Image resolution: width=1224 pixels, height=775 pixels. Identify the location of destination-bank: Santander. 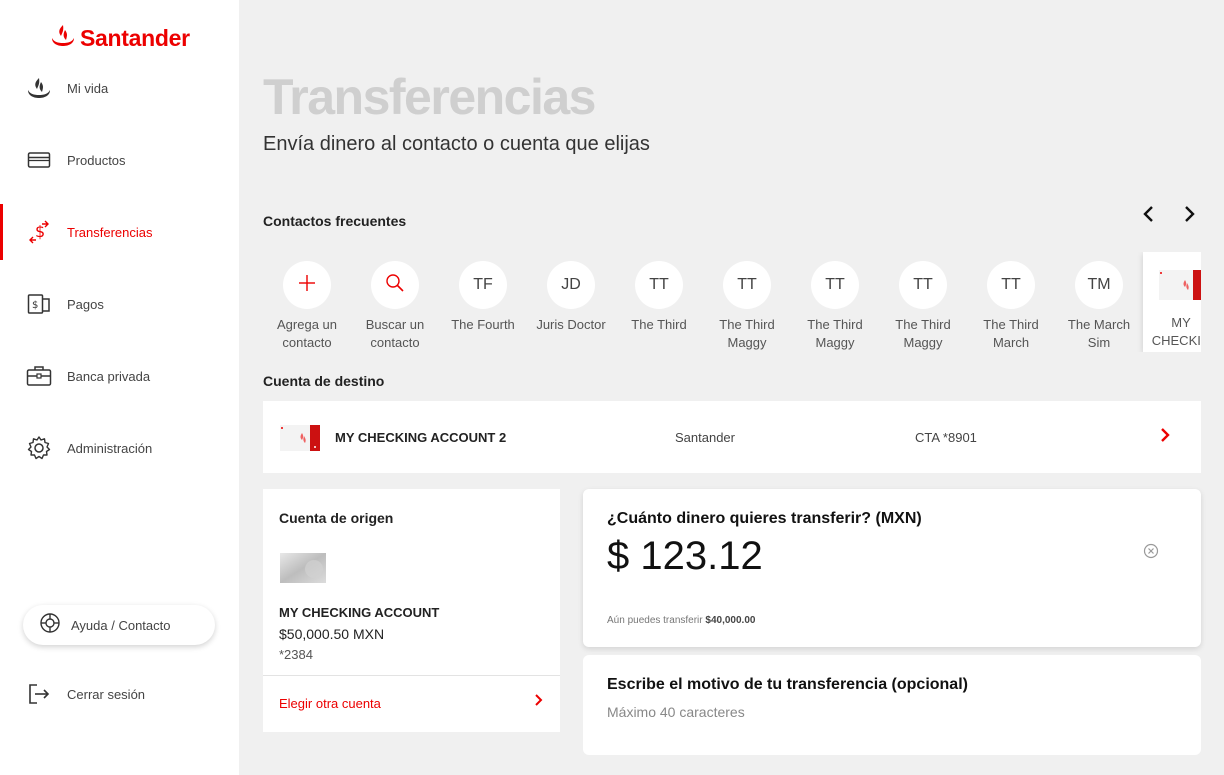
(705, 437).